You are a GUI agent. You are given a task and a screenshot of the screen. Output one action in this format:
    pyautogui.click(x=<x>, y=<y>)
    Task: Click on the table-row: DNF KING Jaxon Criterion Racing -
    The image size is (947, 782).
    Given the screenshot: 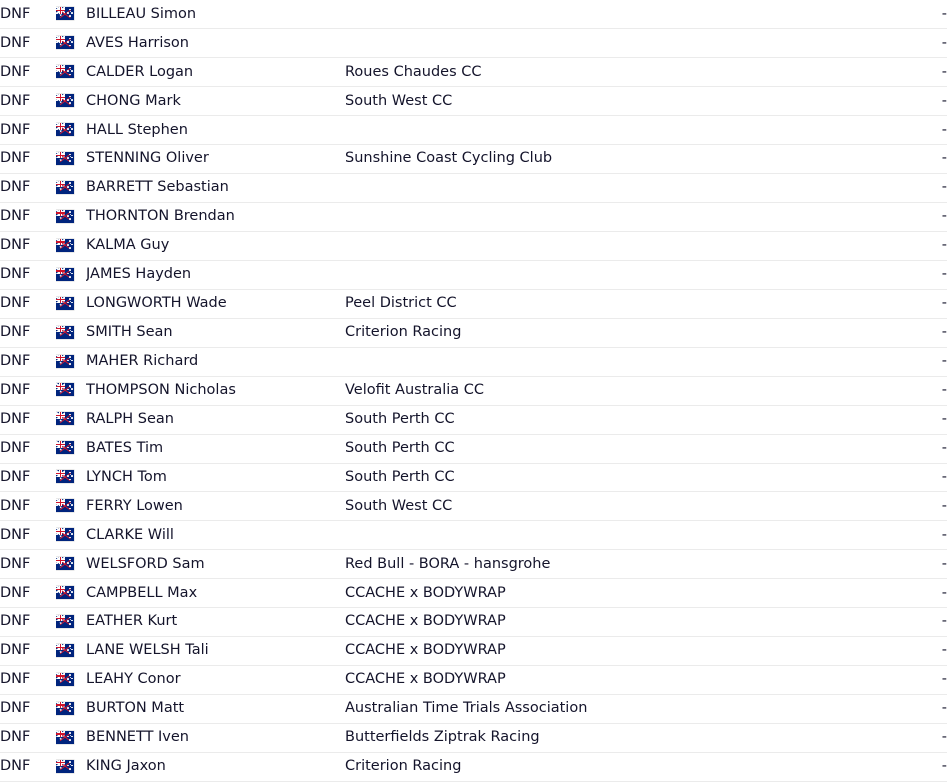 What is the action you would take?
    pyautogui.click(x=473, y=767)
    